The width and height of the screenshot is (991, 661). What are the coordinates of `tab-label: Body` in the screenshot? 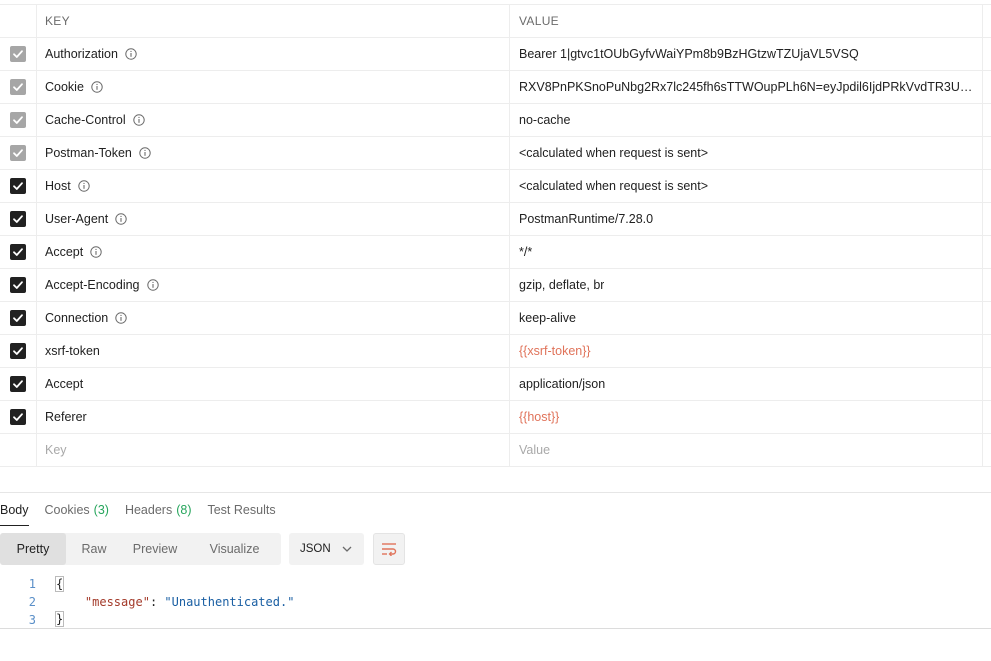 It's located at (14, 509).